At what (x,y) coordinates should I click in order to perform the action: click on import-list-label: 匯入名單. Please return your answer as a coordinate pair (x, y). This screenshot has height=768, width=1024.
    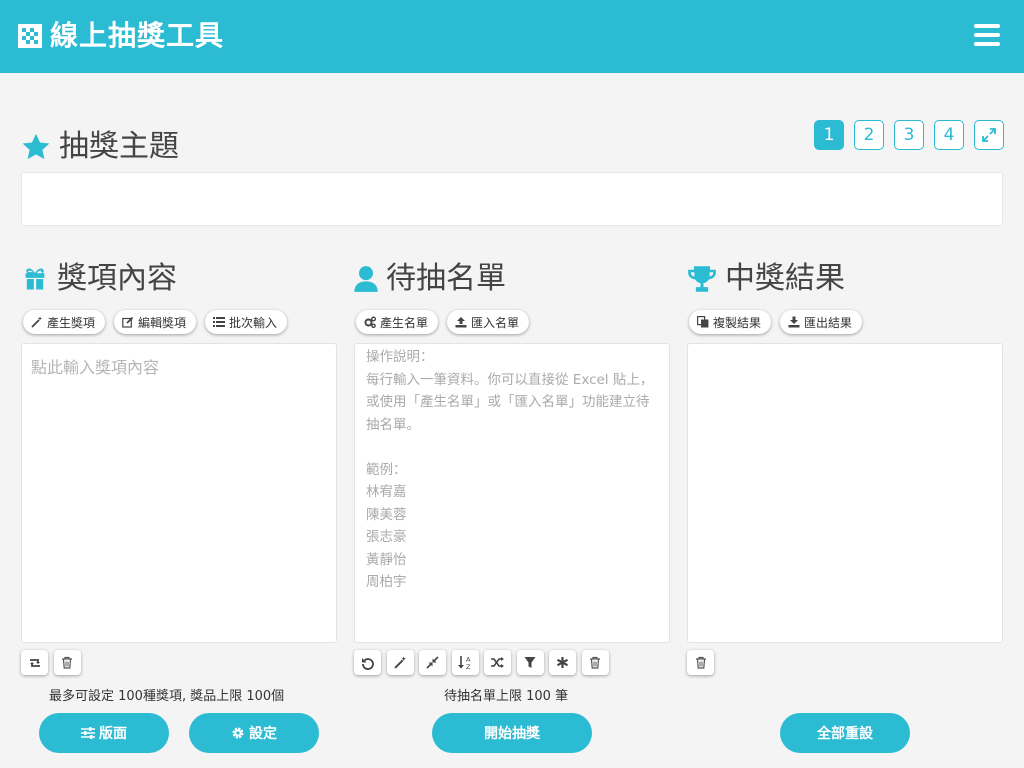
    Looking at the image, I should click on (495, 322).